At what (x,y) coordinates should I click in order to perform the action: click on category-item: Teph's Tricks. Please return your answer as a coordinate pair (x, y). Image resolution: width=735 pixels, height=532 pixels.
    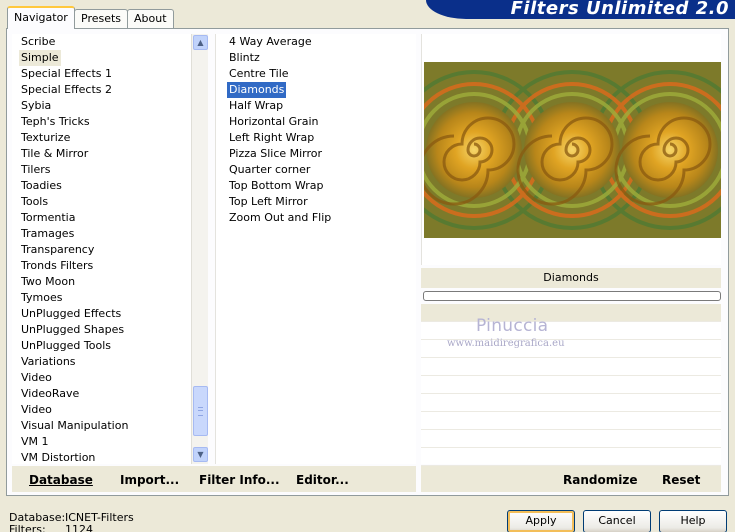
    Looking at the image, I should click on (55, 122).